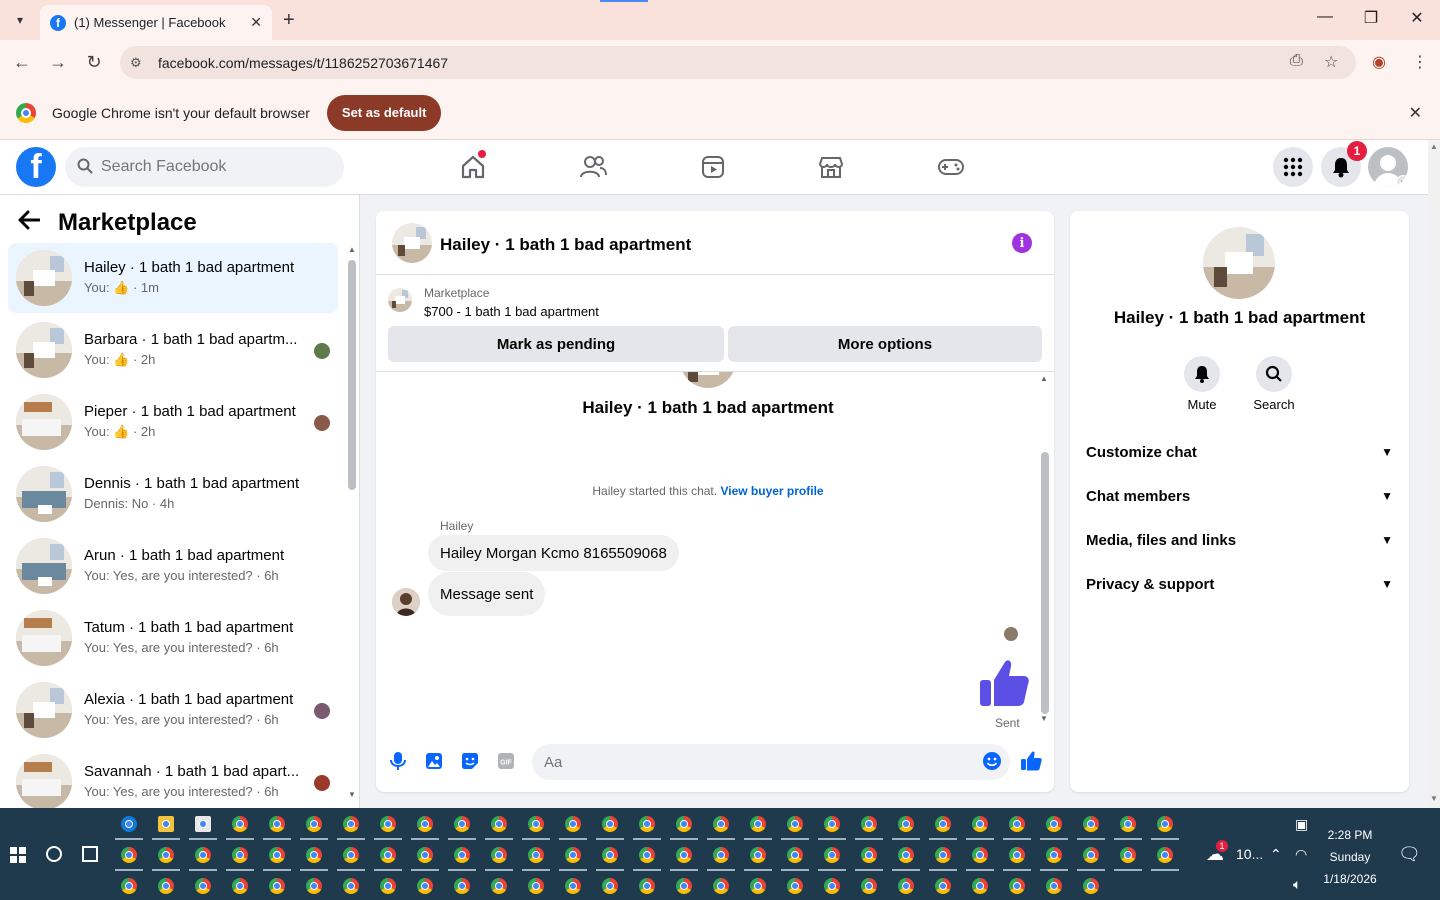 This screenshot has width=1440, height=900. I want to click on mail-icon, so click(203, 824).